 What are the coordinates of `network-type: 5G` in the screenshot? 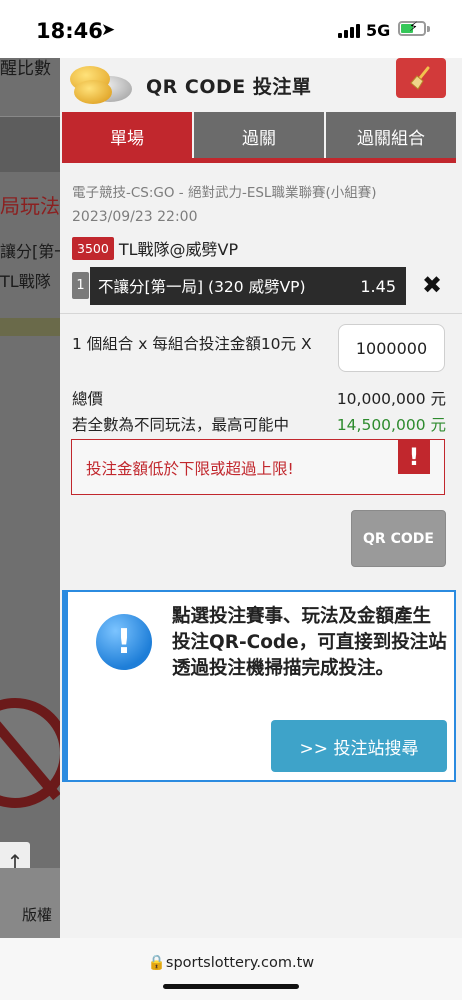 It's located at (378, 30).